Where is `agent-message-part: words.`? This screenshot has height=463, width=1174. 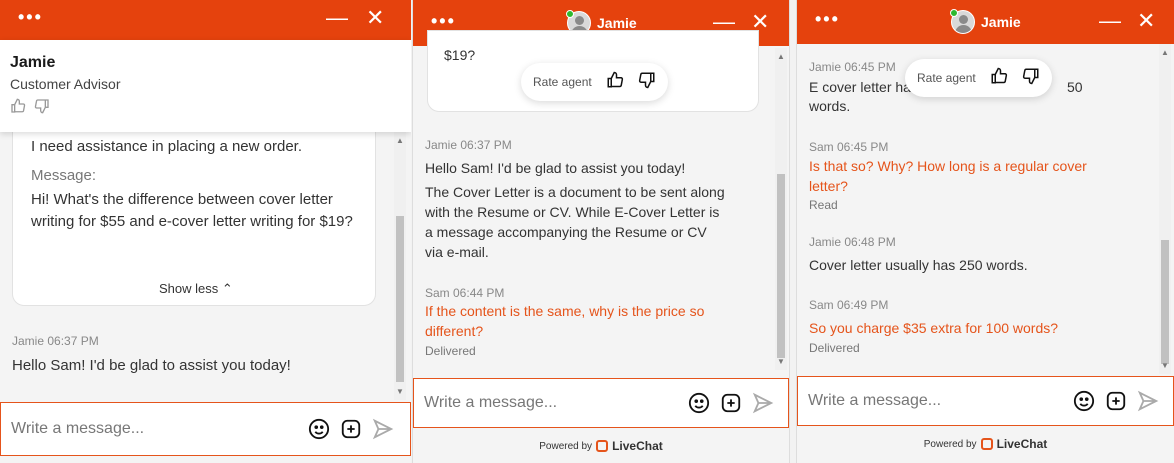
agent-message-part: words. is located at coordinates (830, 106).